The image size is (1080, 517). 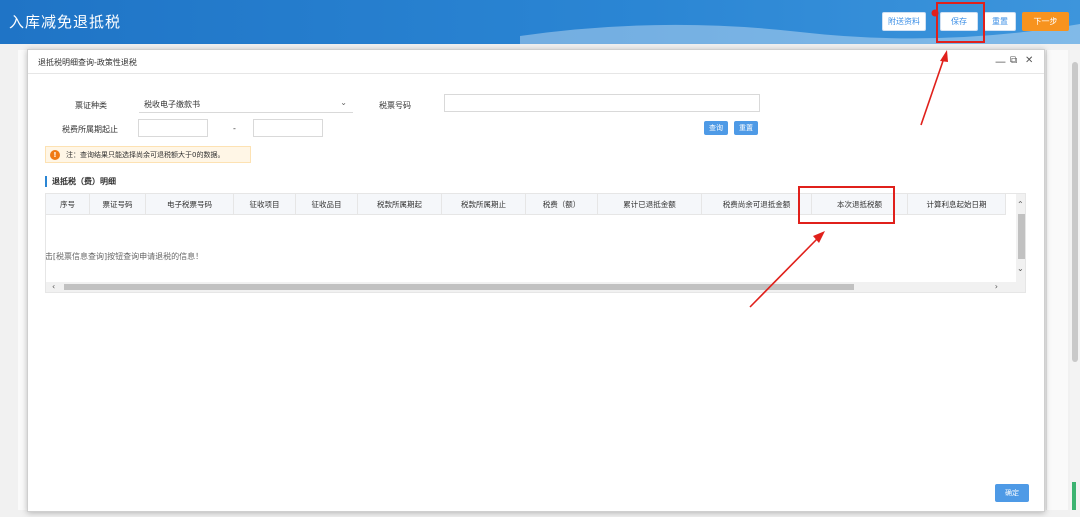 What do you see at coordinates (1020, 268) in the screenshot?
I see `scroll-down-icon: ⌄` at bounding box center [1020, 268].